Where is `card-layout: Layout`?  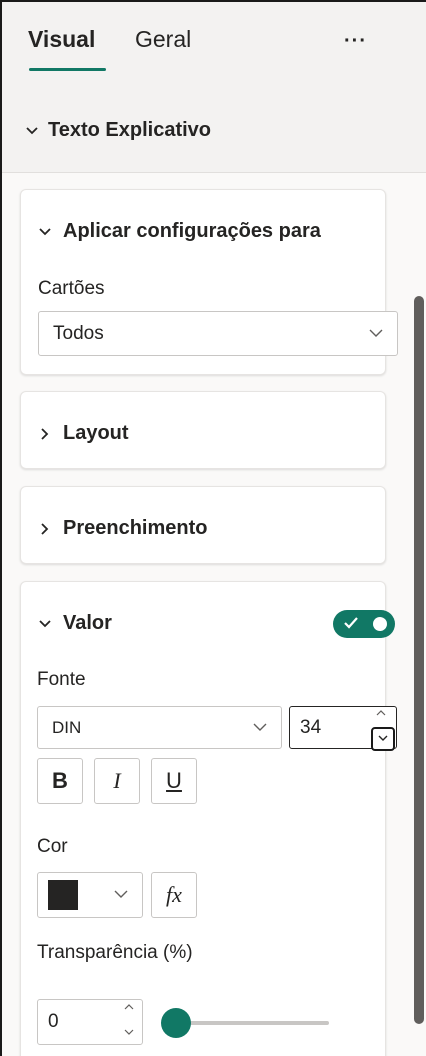
card-layout: Layout is located at coordinates (203, 430).